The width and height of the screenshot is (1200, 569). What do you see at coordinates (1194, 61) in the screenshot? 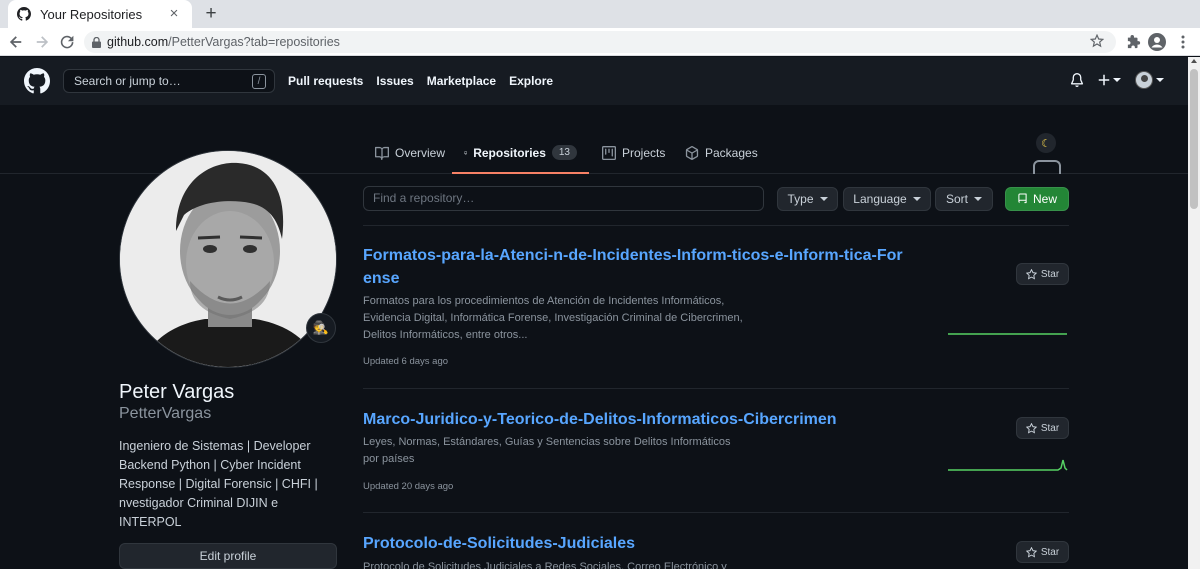
I see `scroll-up-arrow-icon` at bounding box center [1194, 61].